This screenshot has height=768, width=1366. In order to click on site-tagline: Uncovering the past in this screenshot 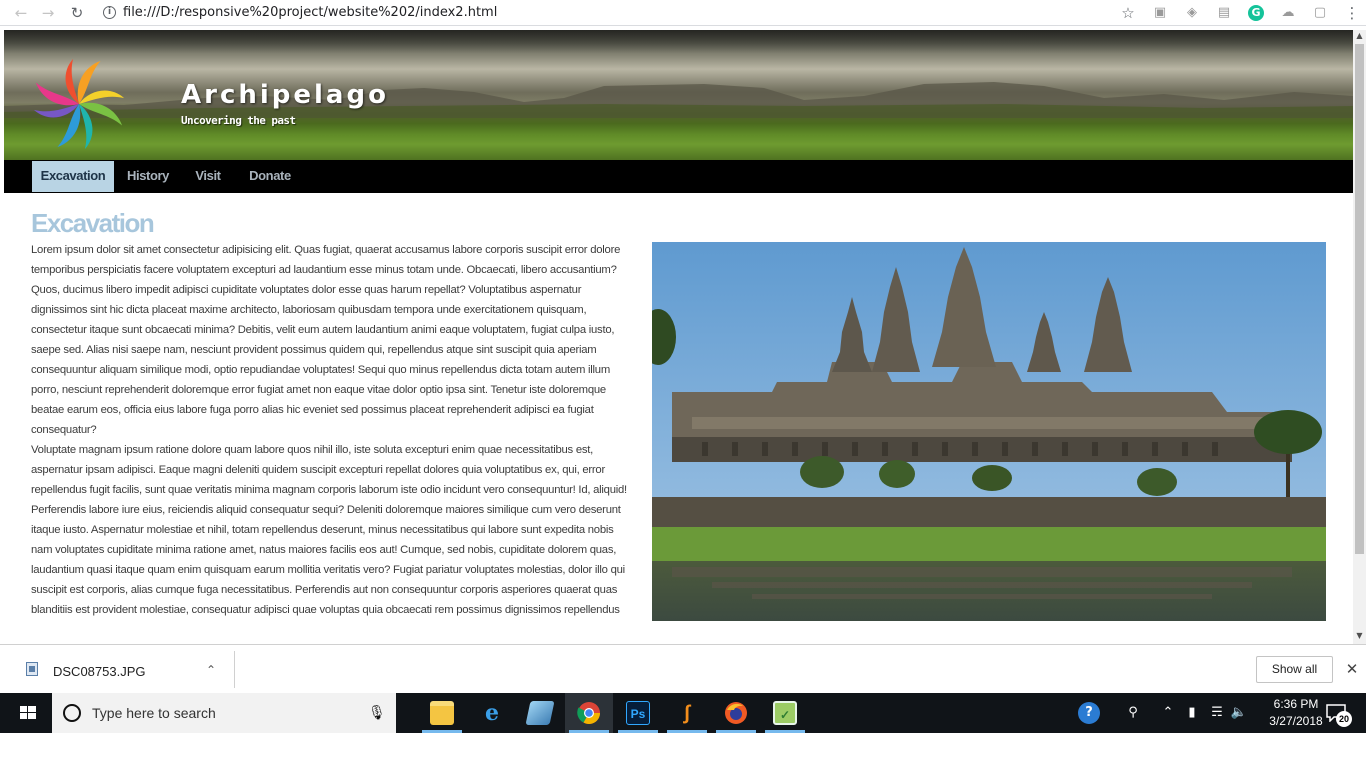, I will do `click(238, 120)`.